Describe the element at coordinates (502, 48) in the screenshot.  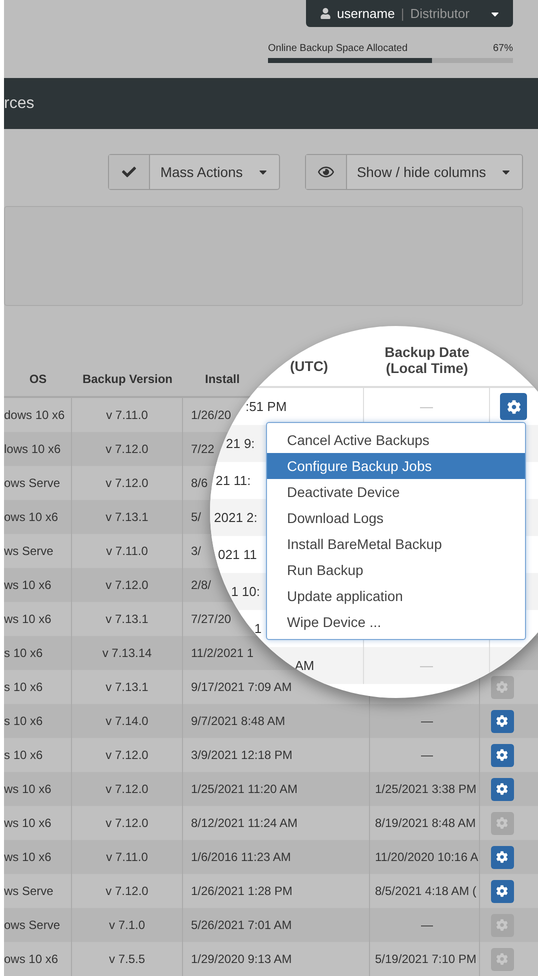
I see `storage-percentage: 67%` at that location.